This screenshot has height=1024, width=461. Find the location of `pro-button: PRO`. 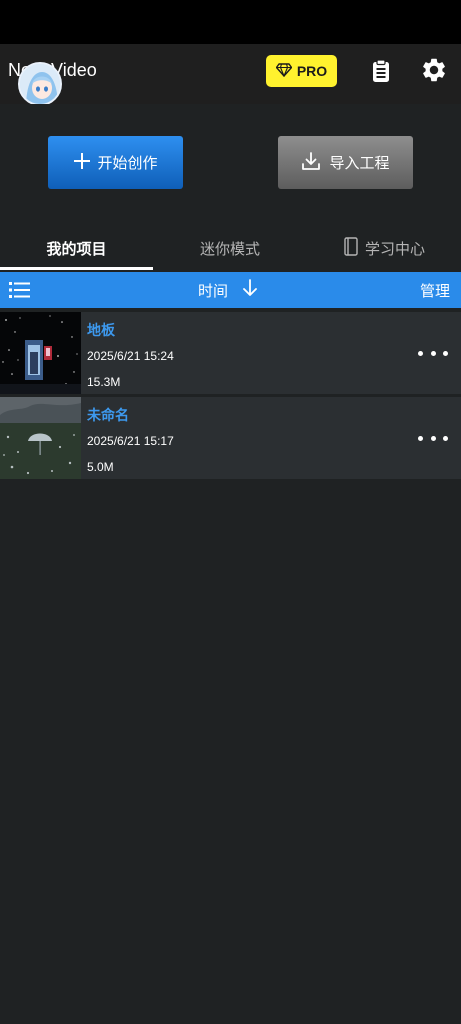

pro-button: PRO is located at coordinates (301, 71).